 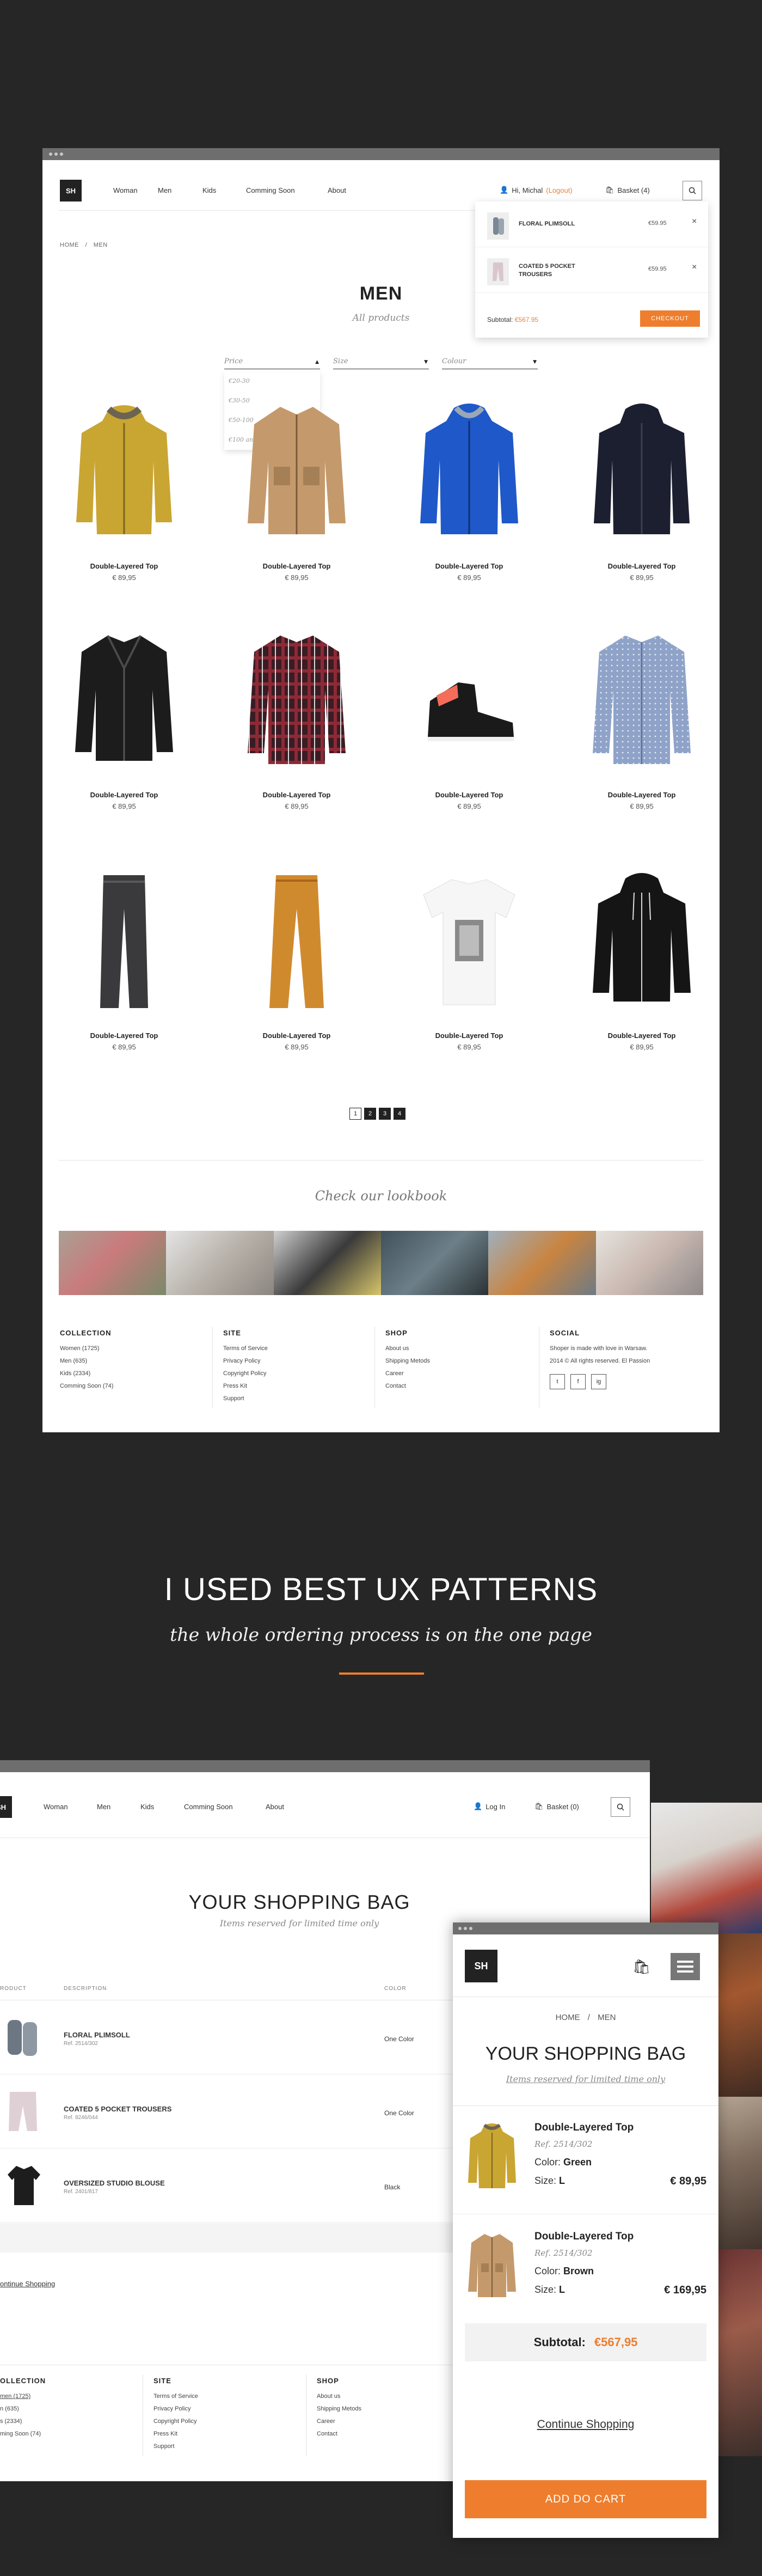 I want to click on black-leather-jacket-image, so click(x=124, y=700).